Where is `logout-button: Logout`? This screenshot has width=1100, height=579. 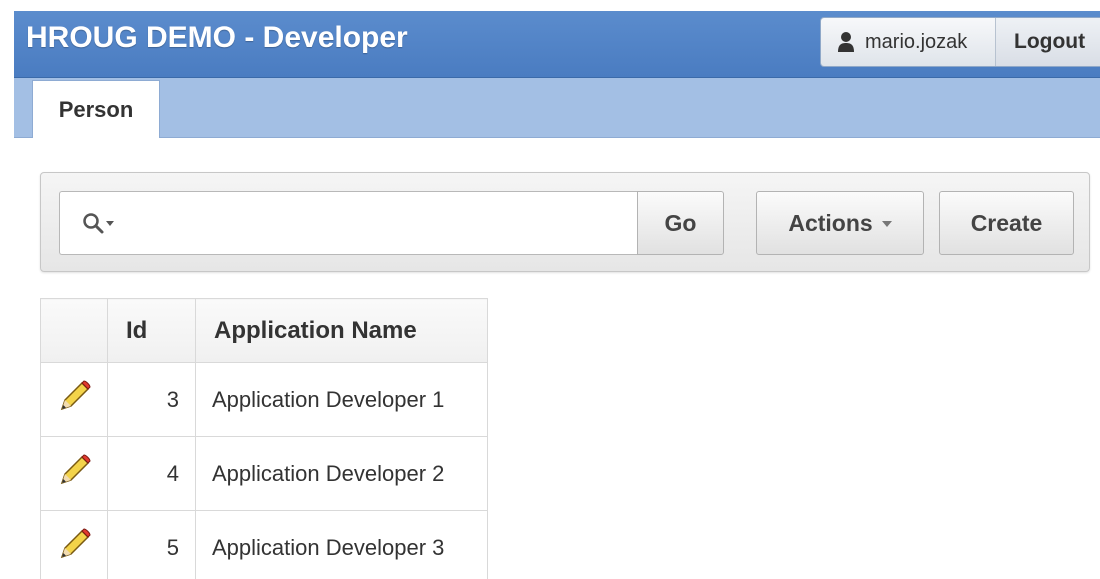 logout-button: Logout is located at coordinates (1048, 42).